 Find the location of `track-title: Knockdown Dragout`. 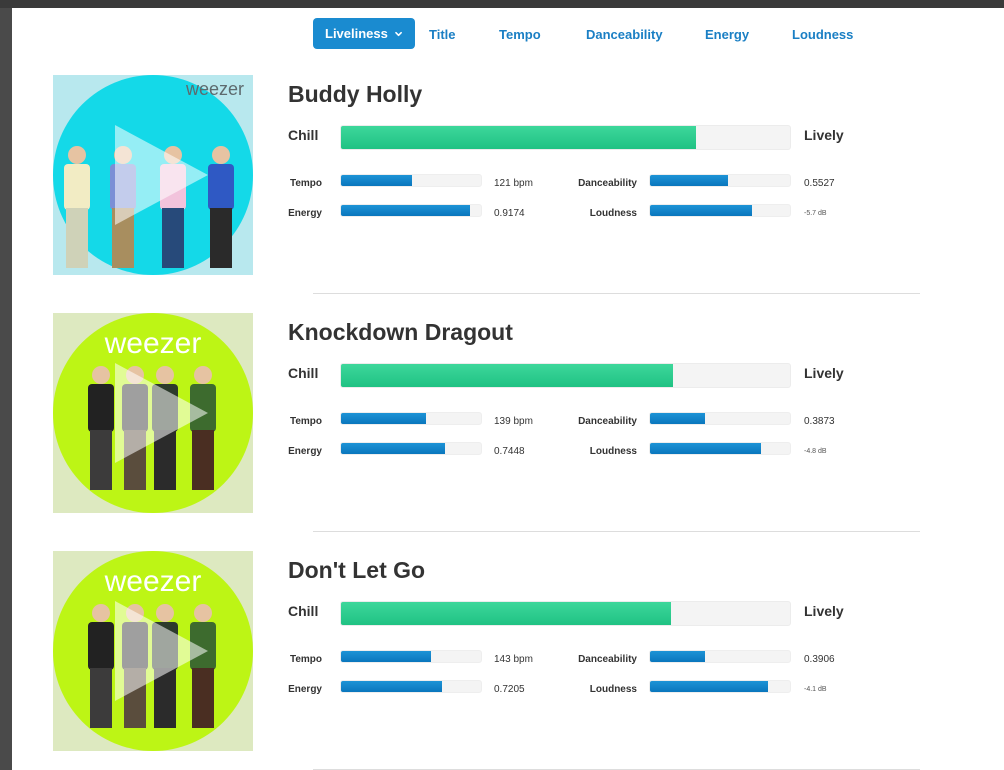

track-title: Knockdown Dragout is located at coordinates (400, 332).